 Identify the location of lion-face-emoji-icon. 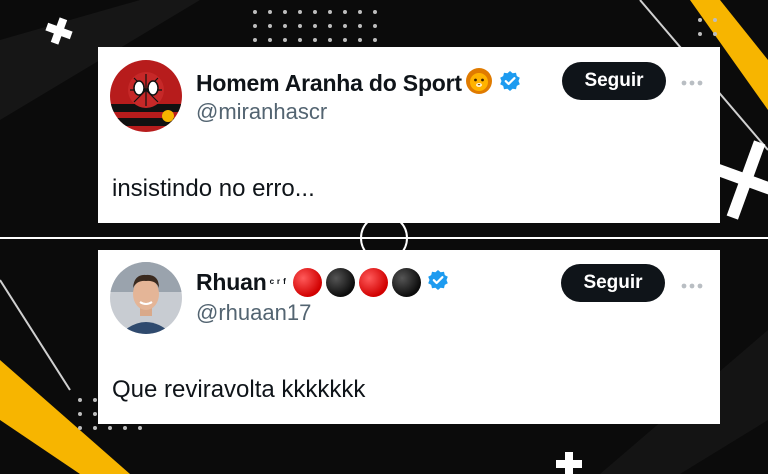
(479, 83).